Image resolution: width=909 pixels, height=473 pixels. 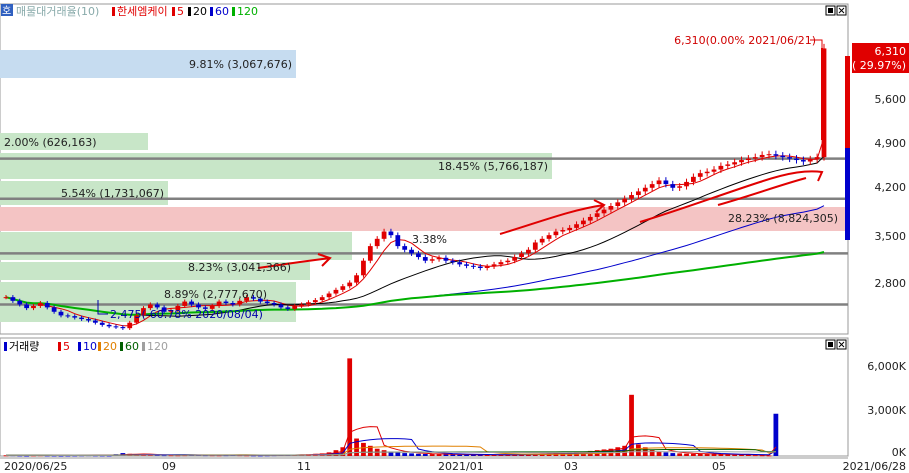 What do you see at coordinates (886, 366) in the screenshot?
I see `volume-tick-6000k: 6,000K` at bounding box center [886, 366].